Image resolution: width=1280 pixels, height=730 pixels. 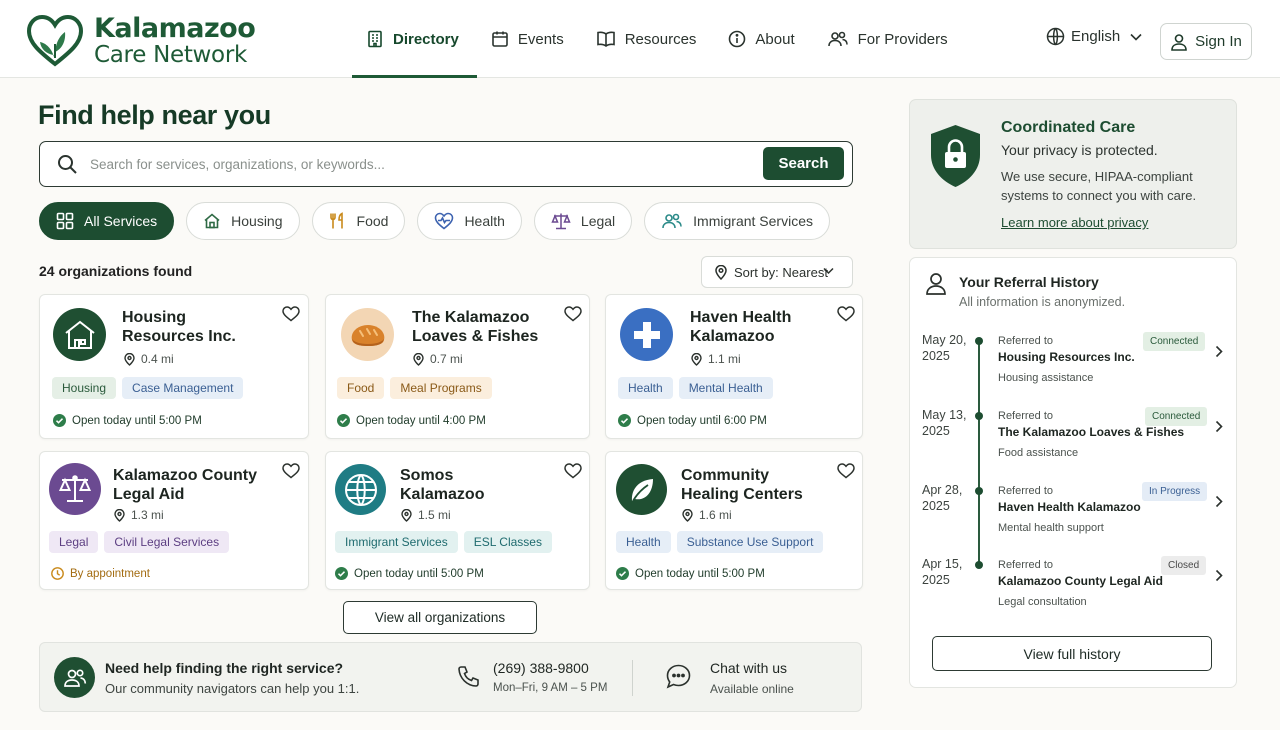 What do you see at coordinates (646, 334) in the screenshot?
I see `medical-cross-icon` at bounding box center [646, 334].